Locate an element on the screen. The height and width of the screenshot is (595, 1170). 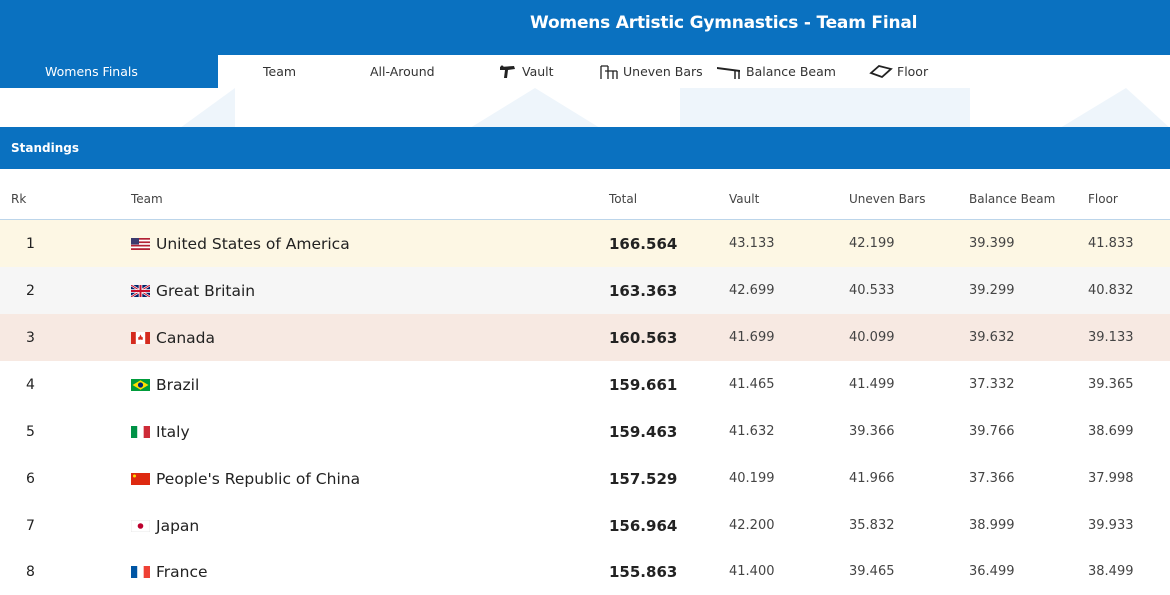
uneven-bars-cell: 35.832 is located at coordinates (872, 525).